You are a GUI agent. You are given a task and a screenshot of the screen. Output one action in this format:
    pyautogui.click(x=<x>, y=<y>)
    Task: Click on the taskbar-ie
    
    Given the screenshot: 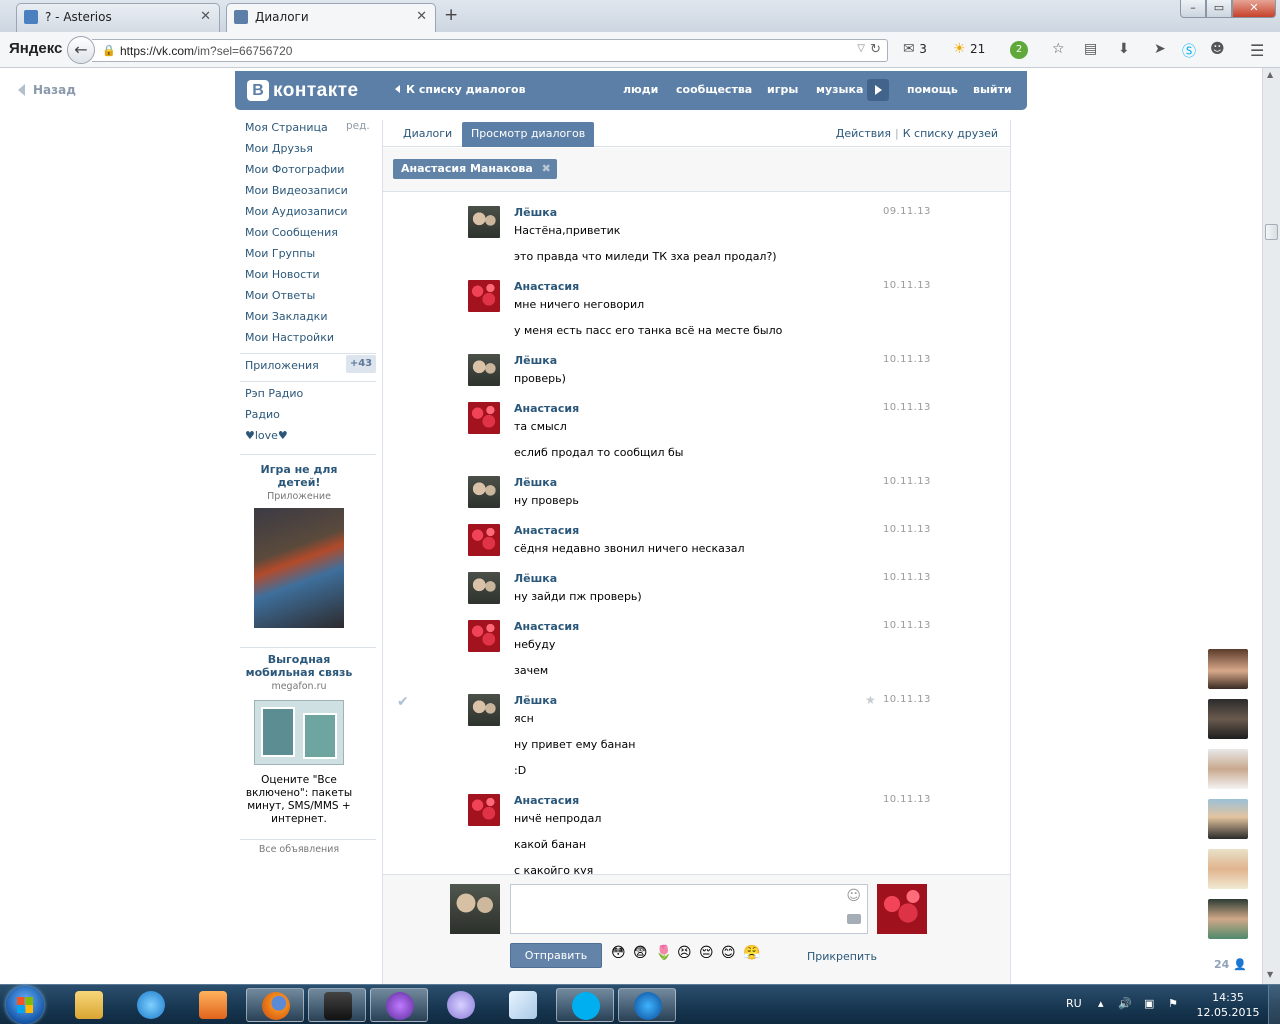 What is the action you would take?
    pyautogui.click(x=151, y=1005)
    